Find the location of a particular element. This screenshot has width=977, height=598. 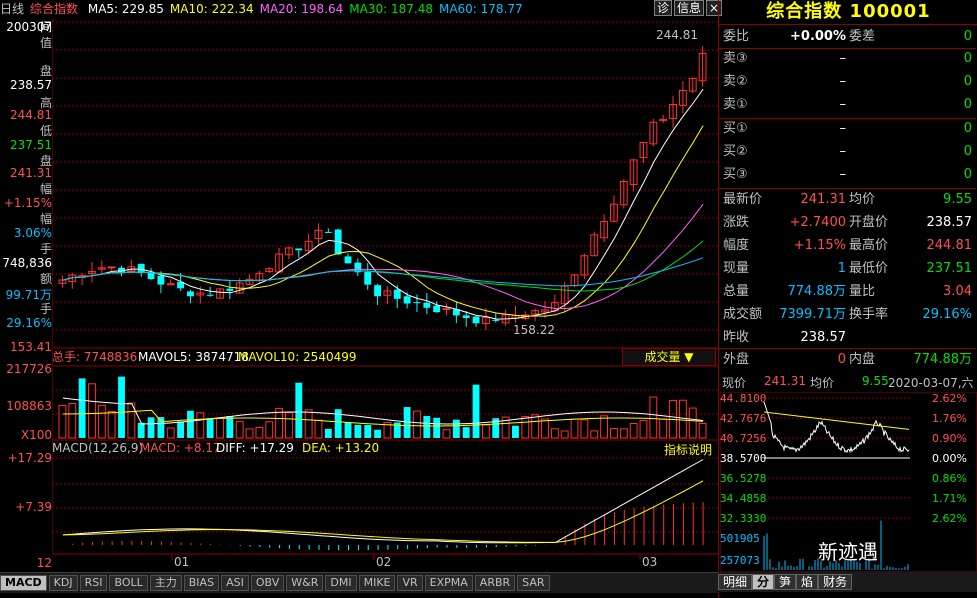

tab-sar: SAR is located at coordinates (533, 583).